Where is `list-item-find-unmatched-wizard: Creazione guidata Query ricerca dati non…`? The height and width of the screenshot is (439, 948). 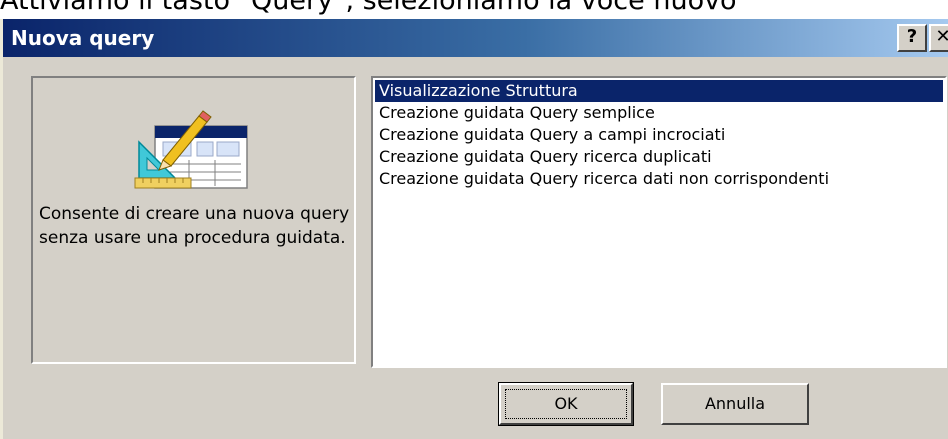 list-item-find-unmatched-wizard: Creazione guidata Query ricerca dati non… is located at coordinates (659, 179).